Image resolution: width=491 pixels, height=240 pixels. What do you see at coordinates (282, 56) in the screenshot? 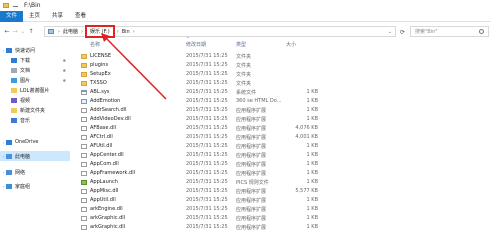
I see `file-row: LICENSE 2015/7/31 15:25 文件夹` at bounding box center [282, 56].